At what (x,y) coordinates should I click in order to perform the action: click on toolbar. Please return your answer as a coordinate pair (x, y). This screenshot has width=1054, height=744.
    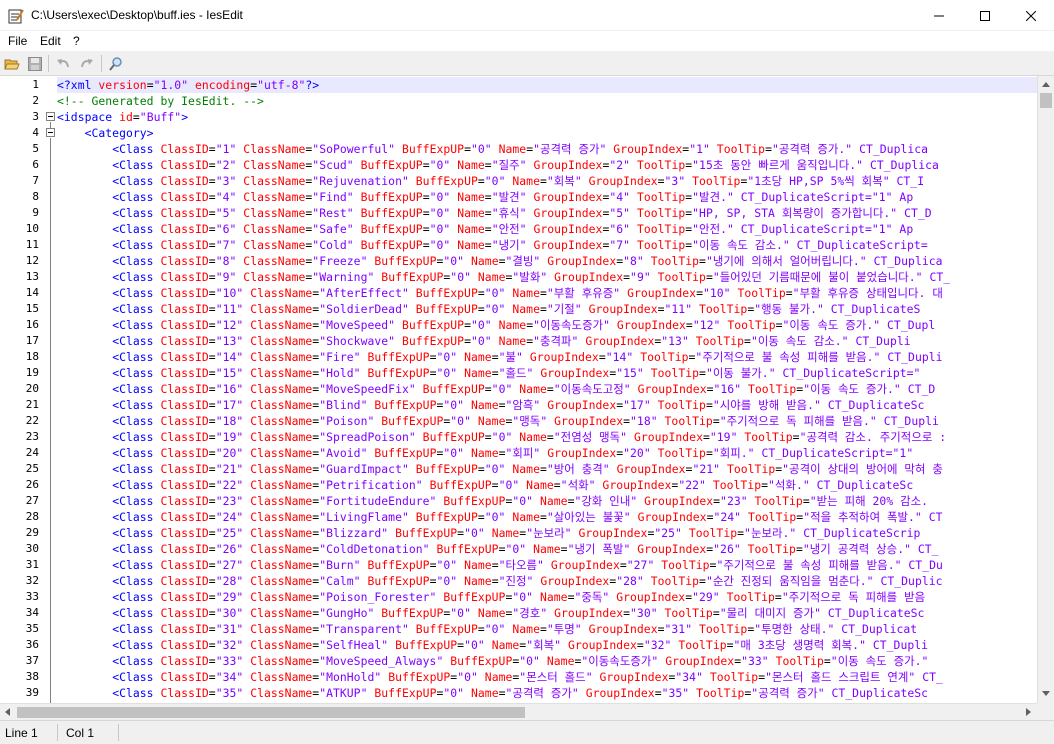
    Looking at the image, I should click on (527, 63).